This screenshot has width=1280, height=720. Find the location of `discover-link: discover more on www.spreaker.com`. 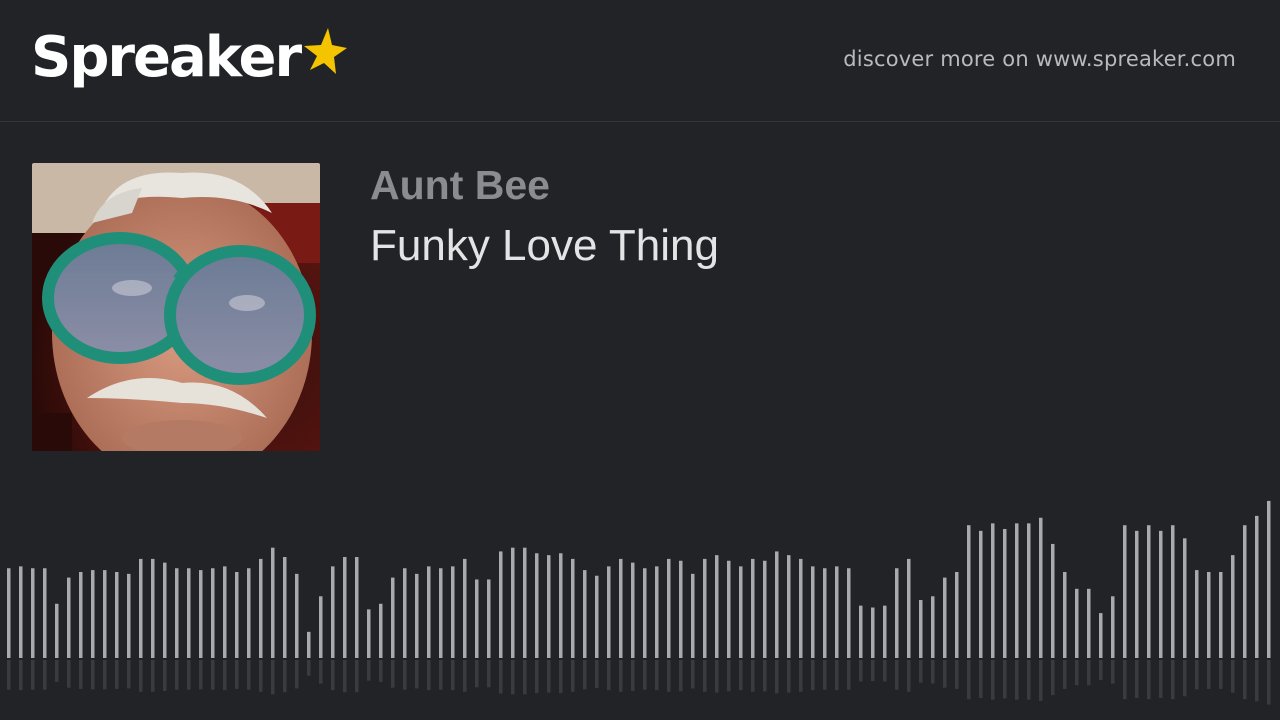

discover-link: discover more on www.spreaker.com is located at coordinates (1039, 59).